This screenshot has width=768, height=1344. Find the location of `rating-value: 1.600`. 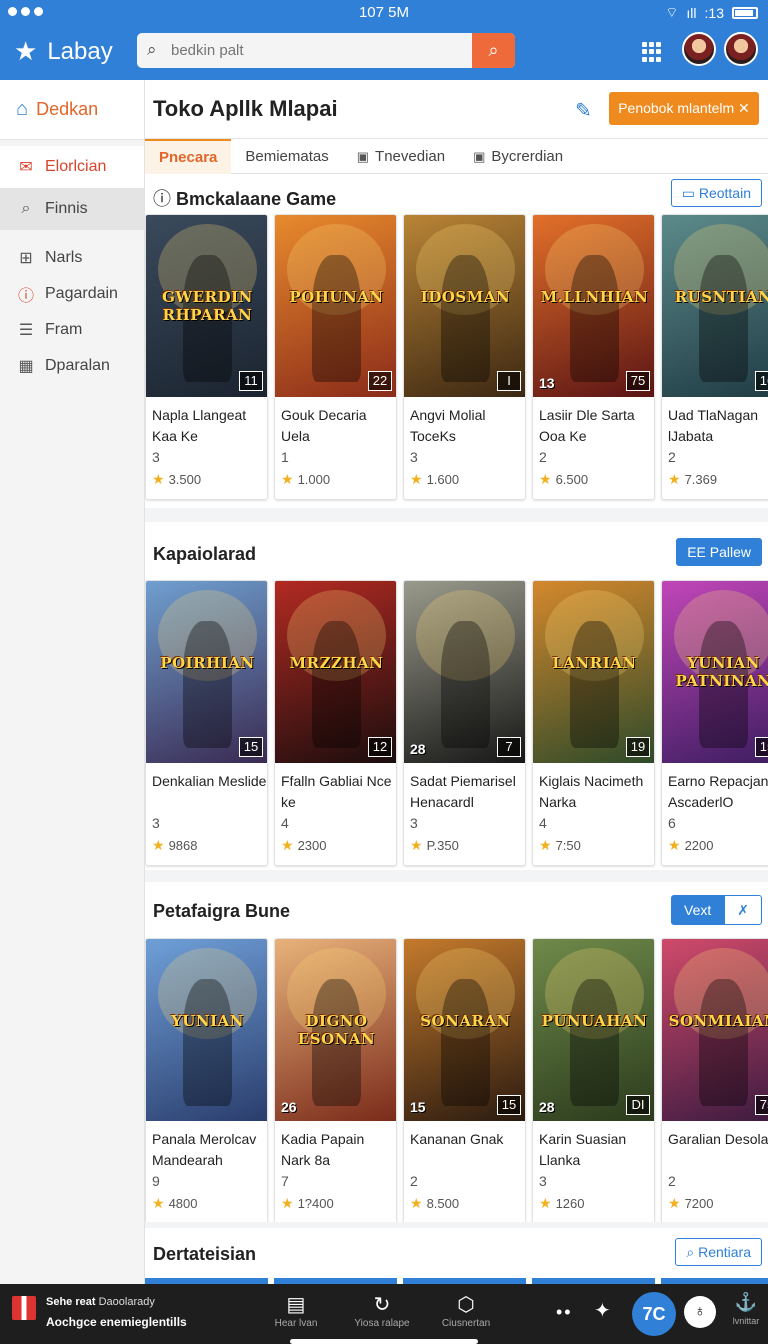

rating-value: 1.600 is located at coordinates (443, 479).